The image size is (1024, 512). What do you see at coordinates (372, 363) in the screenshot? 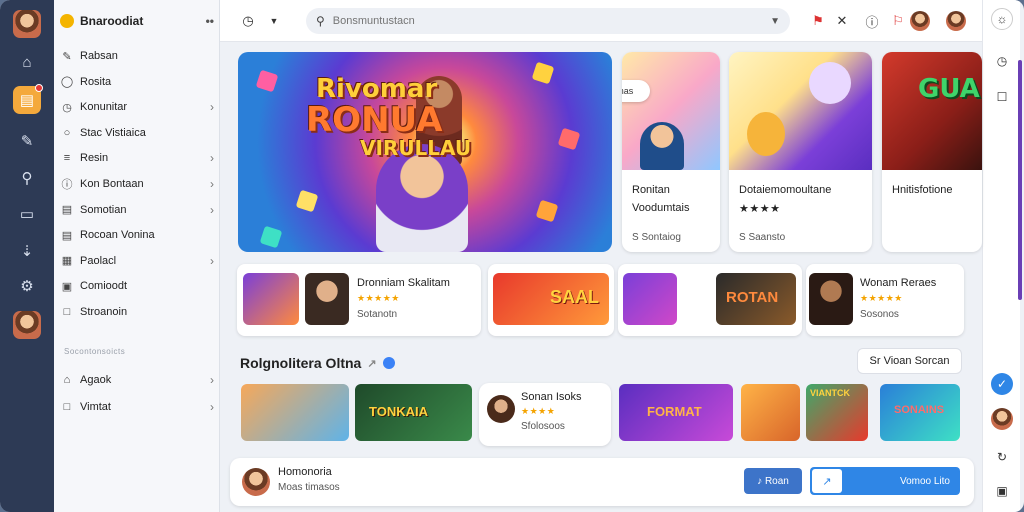
I see `trend-icon: ↗` at bounding box center [372, 363].